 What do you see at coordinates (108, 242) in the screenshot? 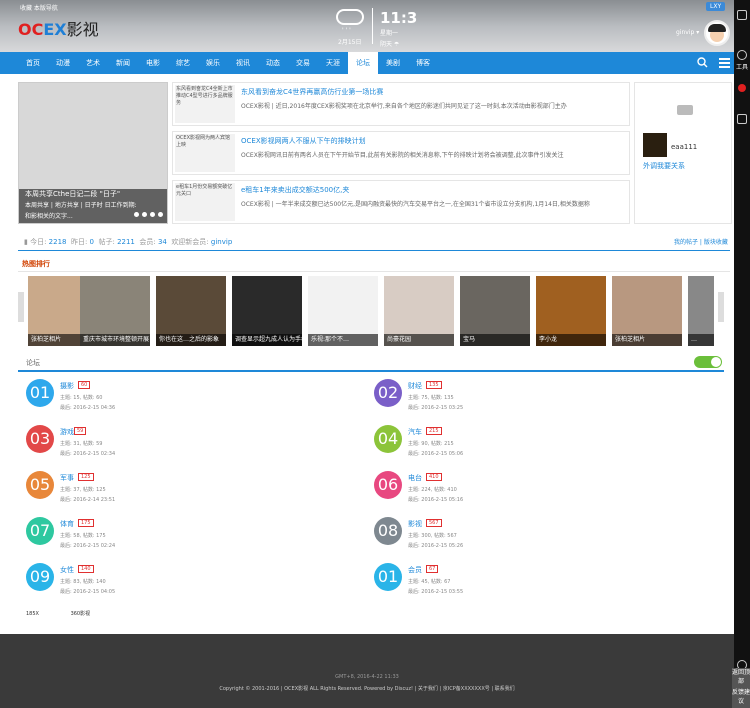
I see `stat-label: 帖子:` at bounding box center [108, 242].